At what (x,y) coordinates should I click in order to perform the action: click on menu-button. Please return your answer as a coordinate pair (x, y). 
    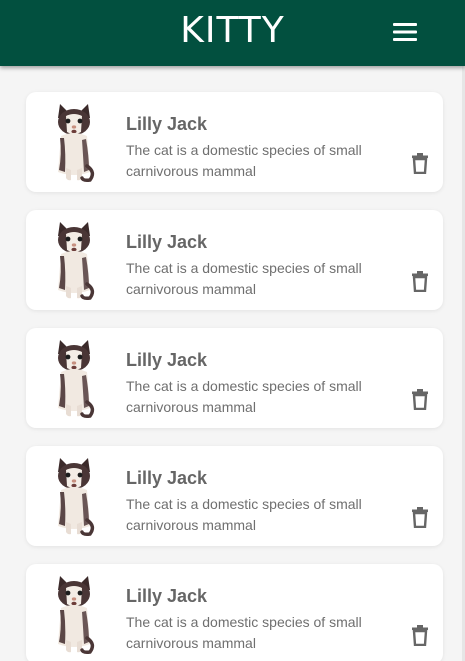
    Looking at the image, I should click on (405, 32).